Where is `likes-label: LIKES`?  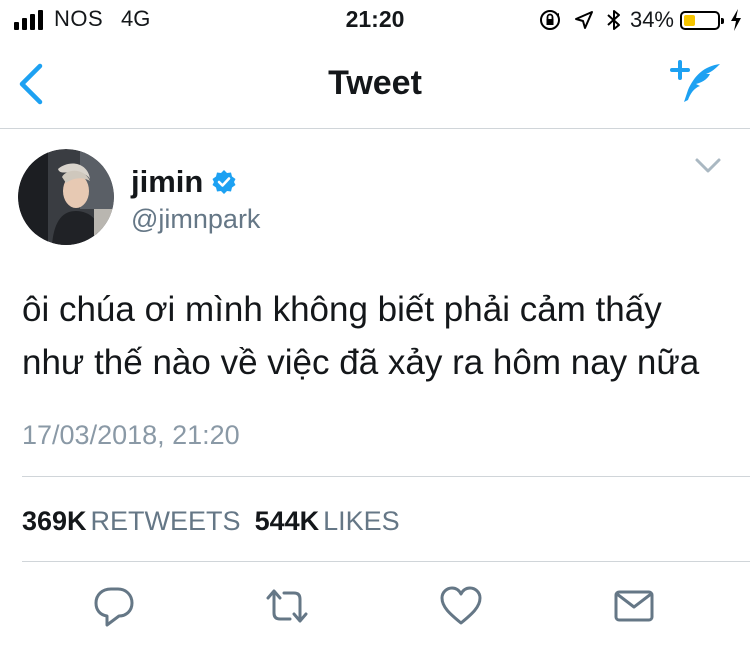 likes-label: LIKES is located at coordinates (361, 521).